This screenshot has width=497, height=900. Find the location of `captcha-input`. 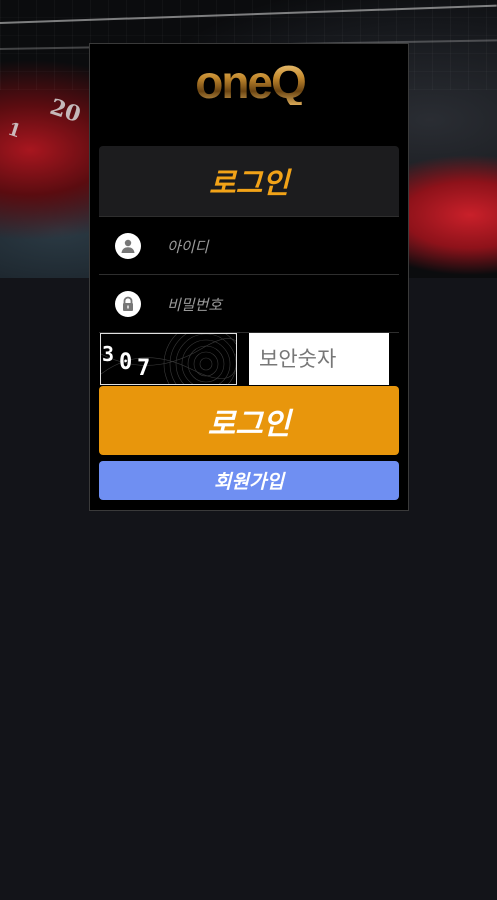

captcha-input is located at coordinates (319, 359).